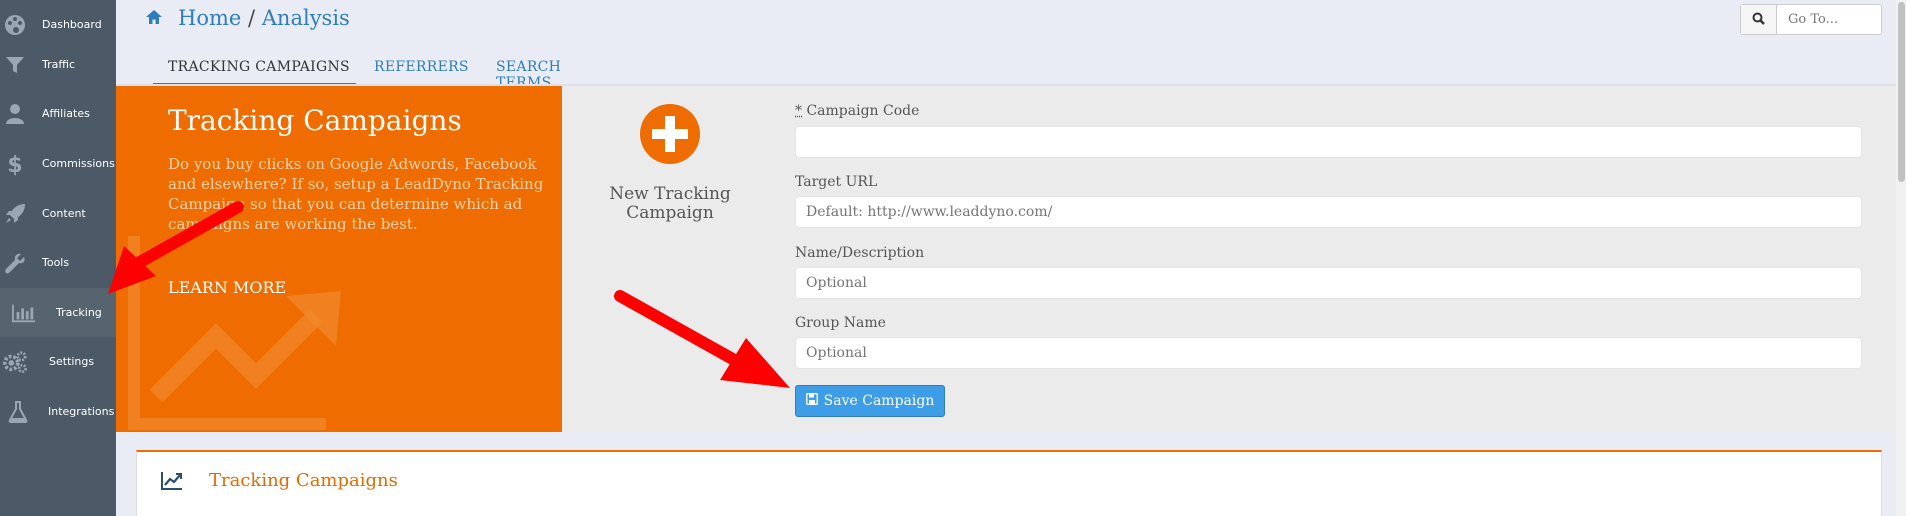 The image size is (1906, 516). What do you see at coordinates (1328, 353) in the screenshot?
I see `group-name-input` at bounding box center [1328, 353].